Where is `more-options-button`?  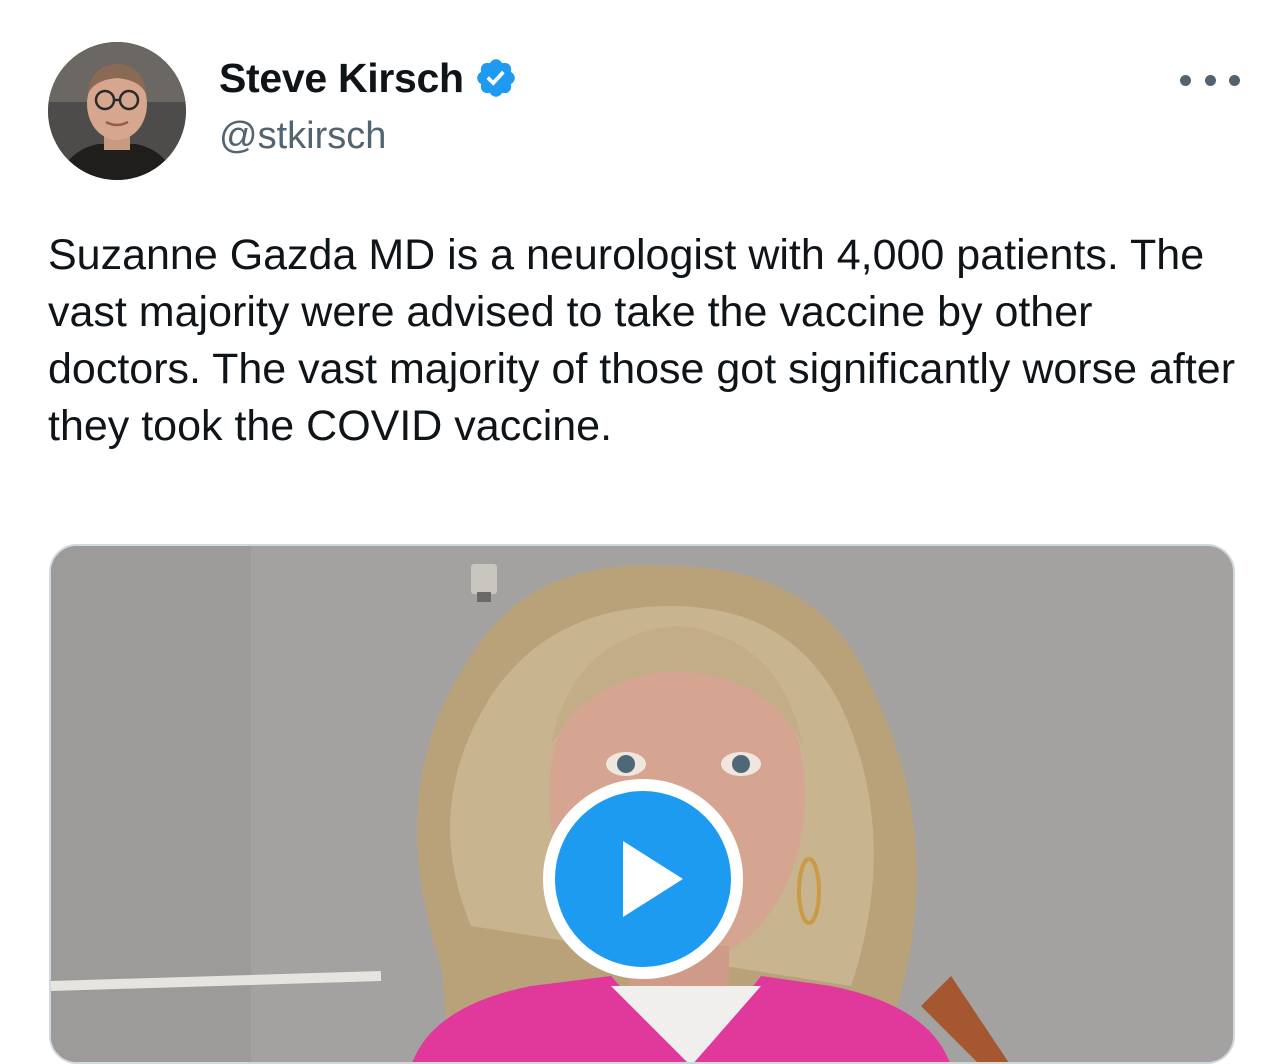 more-options-button is located at coordinates (1210, 80).